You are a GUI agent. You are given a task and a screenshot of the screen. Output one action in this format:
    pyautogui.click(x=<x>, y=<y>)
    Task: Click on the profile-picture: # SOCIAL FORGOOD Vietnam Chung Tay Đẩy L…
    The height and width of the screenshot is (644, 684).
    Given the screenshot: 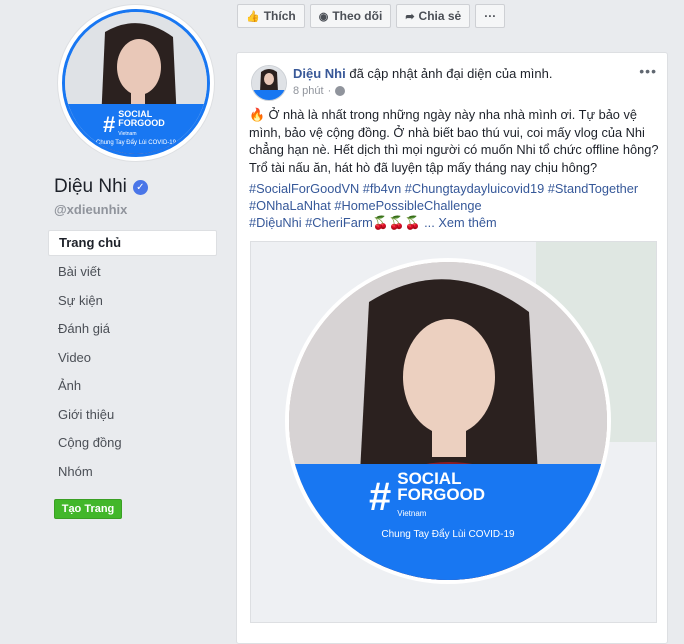 What is the action you would take?
    pyautogui.click(x=136, y=83)
    